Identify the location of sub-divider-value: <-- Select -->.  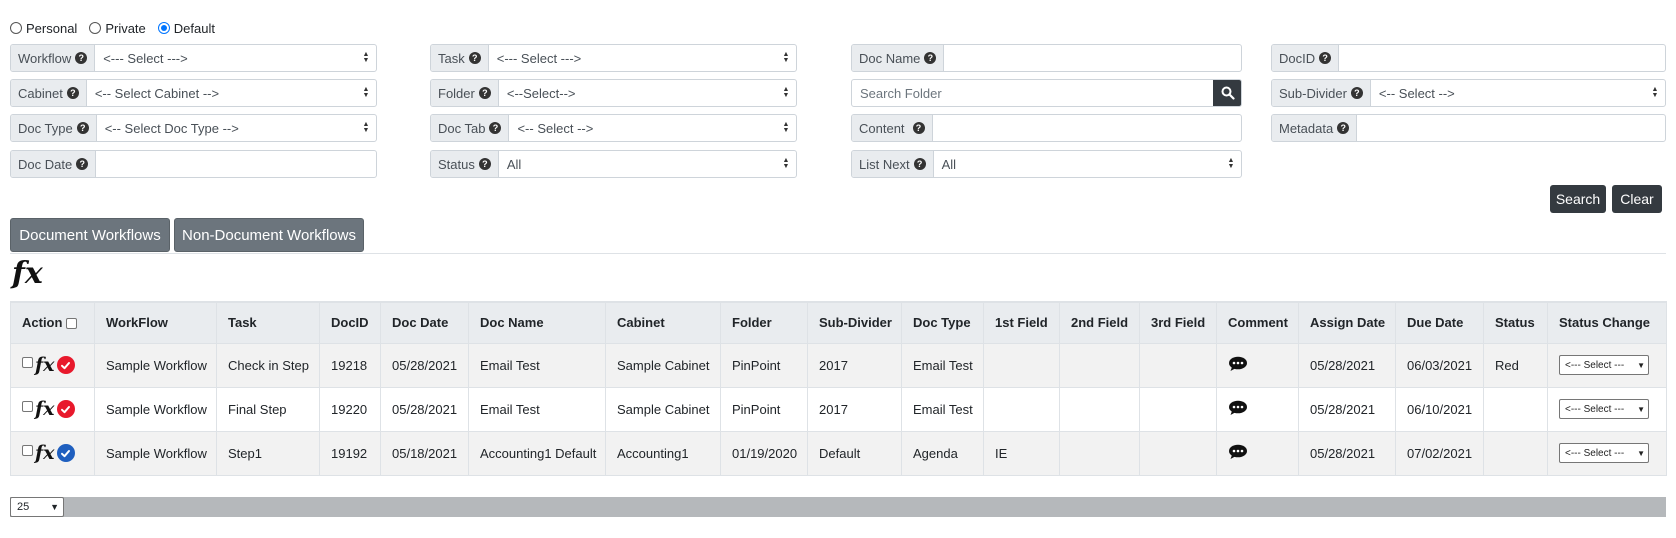
(1508, 93).